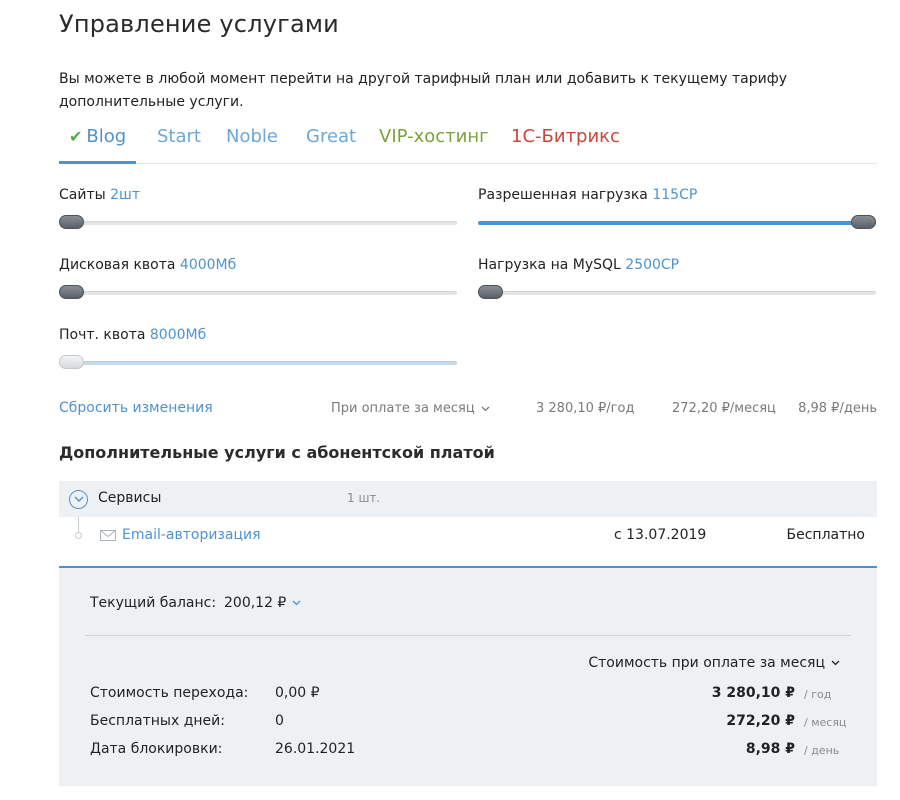 The image size is (900, 800). I want to click on total-per-day: 8,98 ₽, so click(770, 749).